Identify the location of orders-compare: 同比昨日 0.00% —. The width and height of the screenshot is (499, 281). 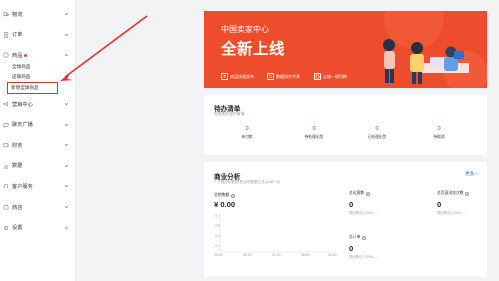
(363, 256).